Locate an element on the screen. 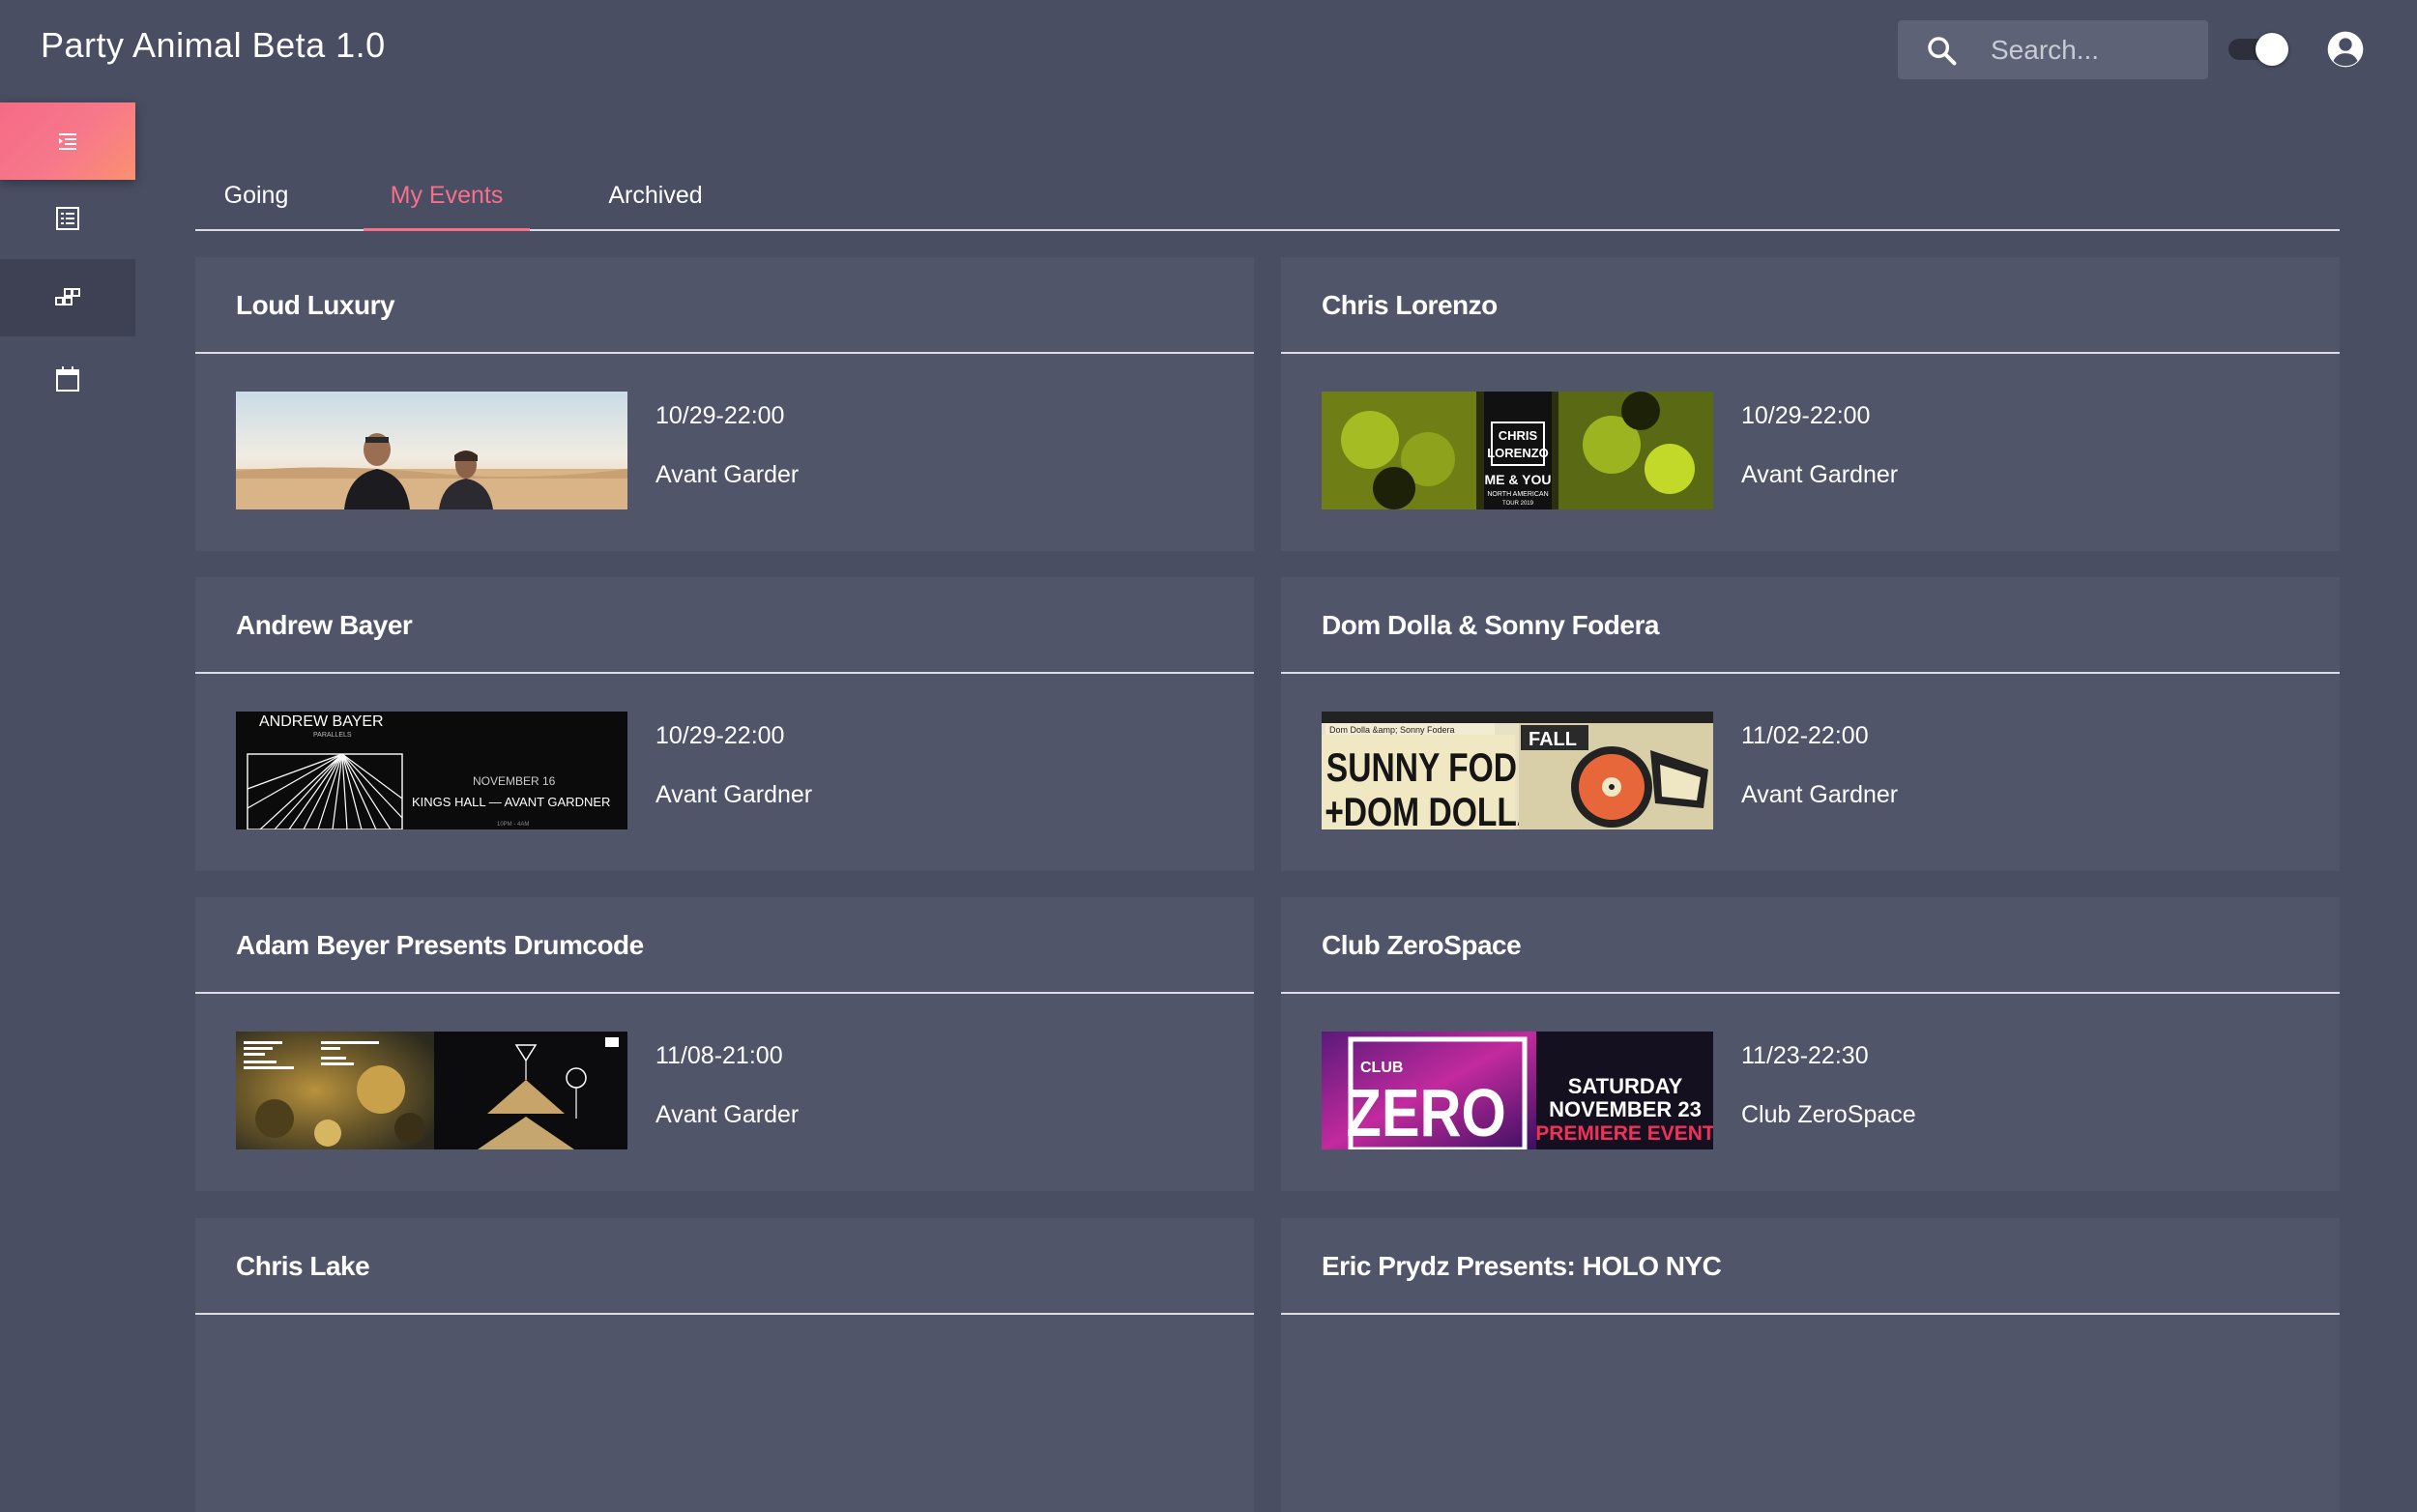 The height and width of the screenshot is (1512, 2417). sidebar-item-calendar is located at coordinates (67, 379).